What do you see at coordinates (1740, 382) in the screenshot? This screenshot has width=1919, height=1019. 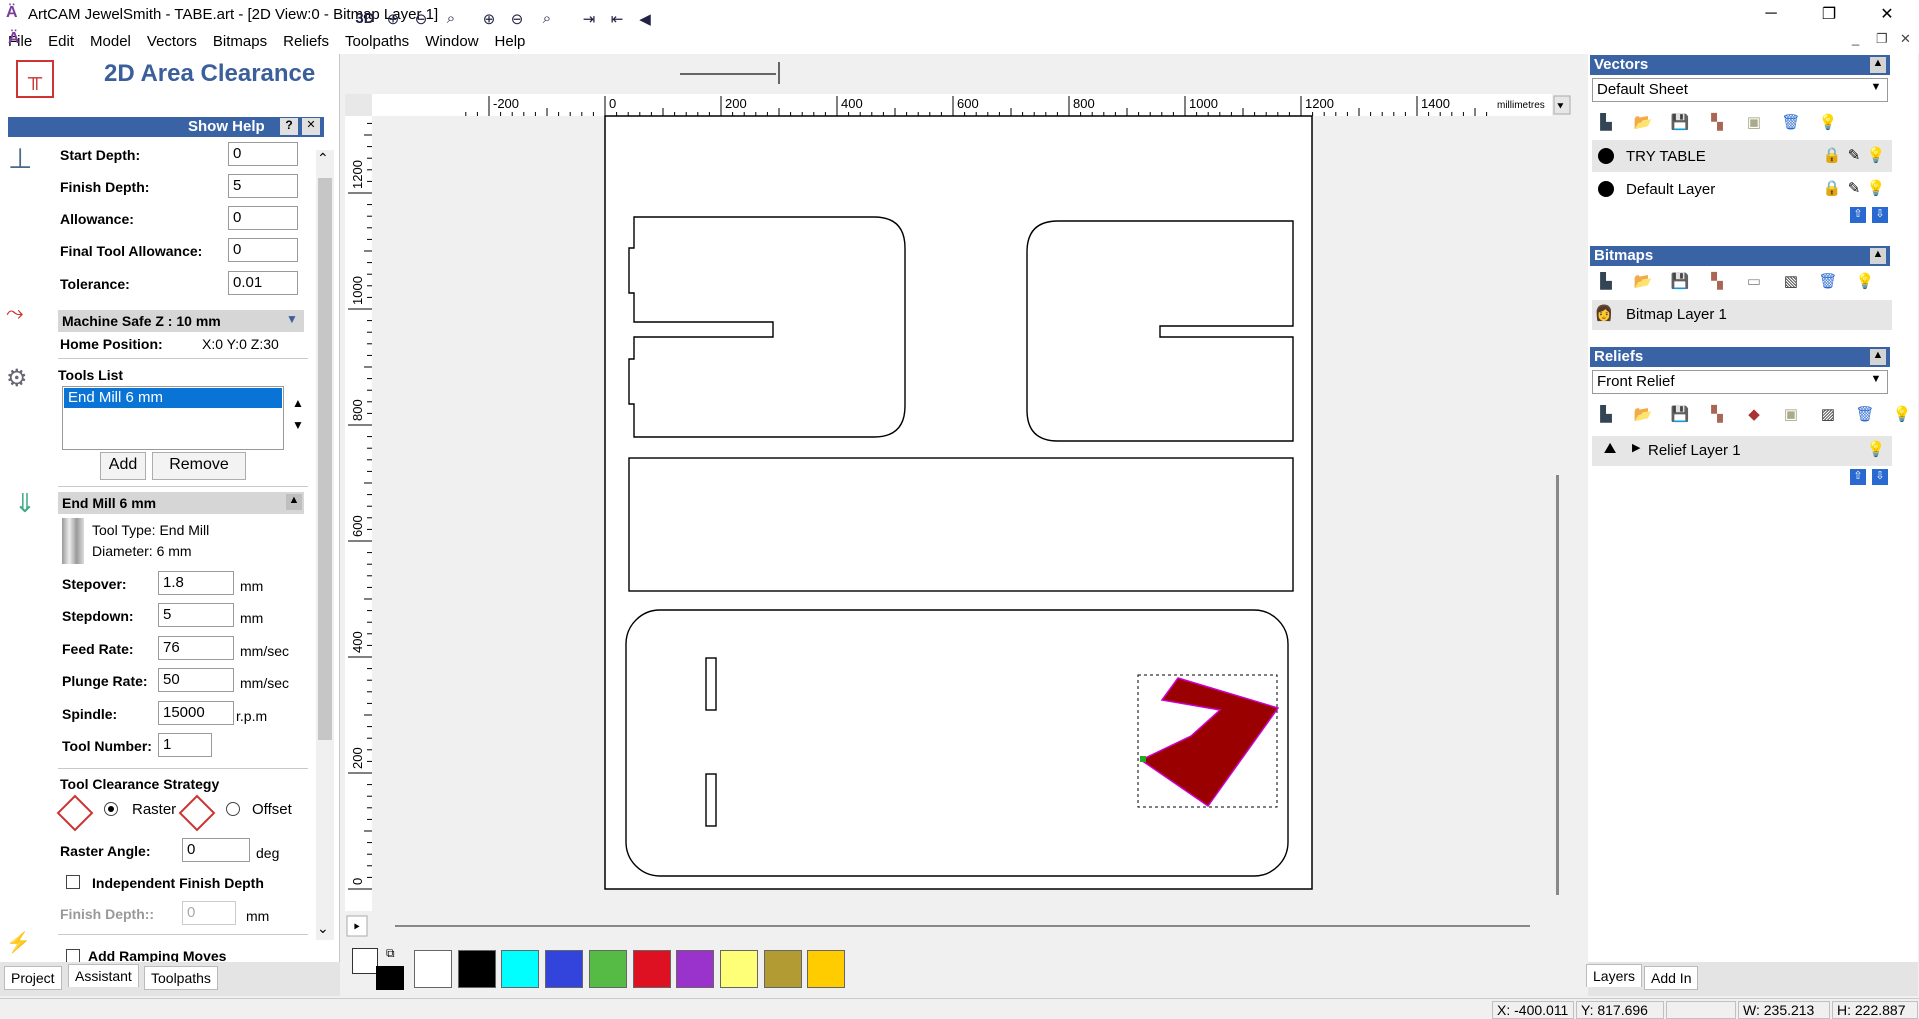 I see `relief-dropdown: Front Relief ▼` at bounding box center [1740, 382].